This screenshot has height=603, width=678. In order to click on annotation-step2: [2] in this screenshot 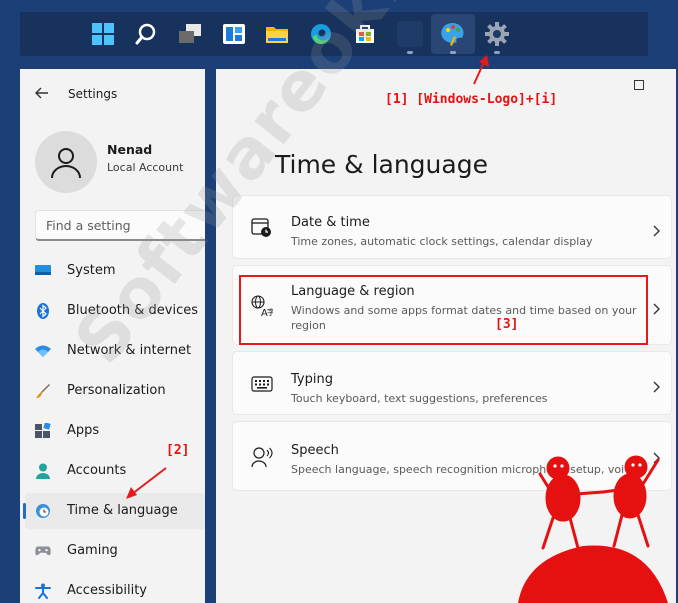, I will do `click(178, 450)`.